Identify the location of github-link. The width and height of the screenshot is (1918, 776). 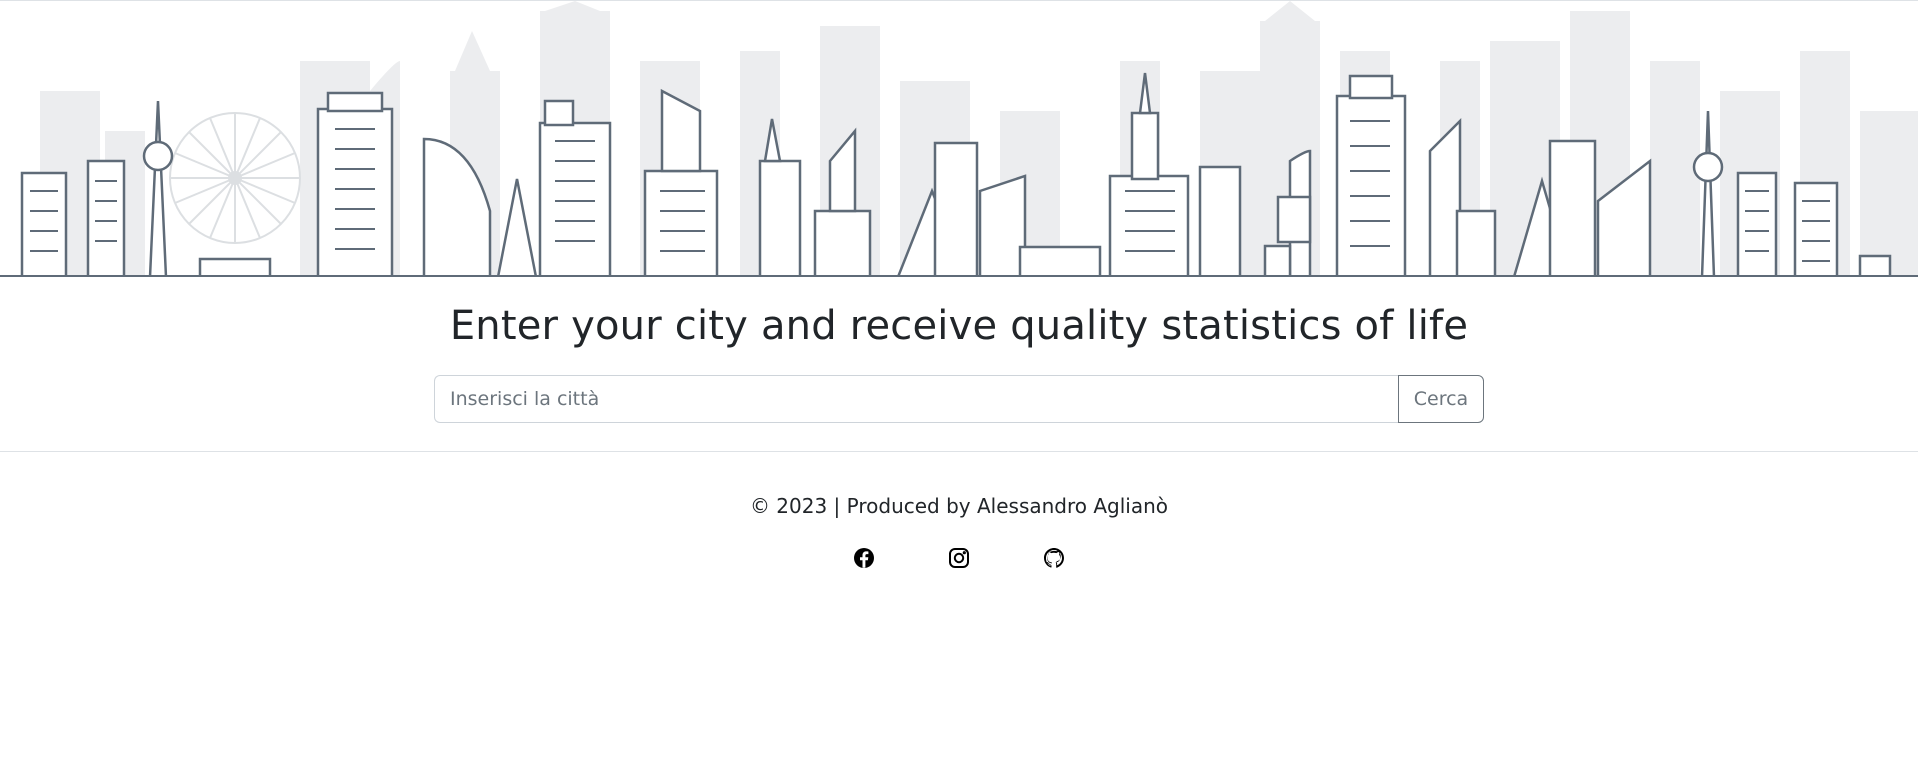
(1054, 558).